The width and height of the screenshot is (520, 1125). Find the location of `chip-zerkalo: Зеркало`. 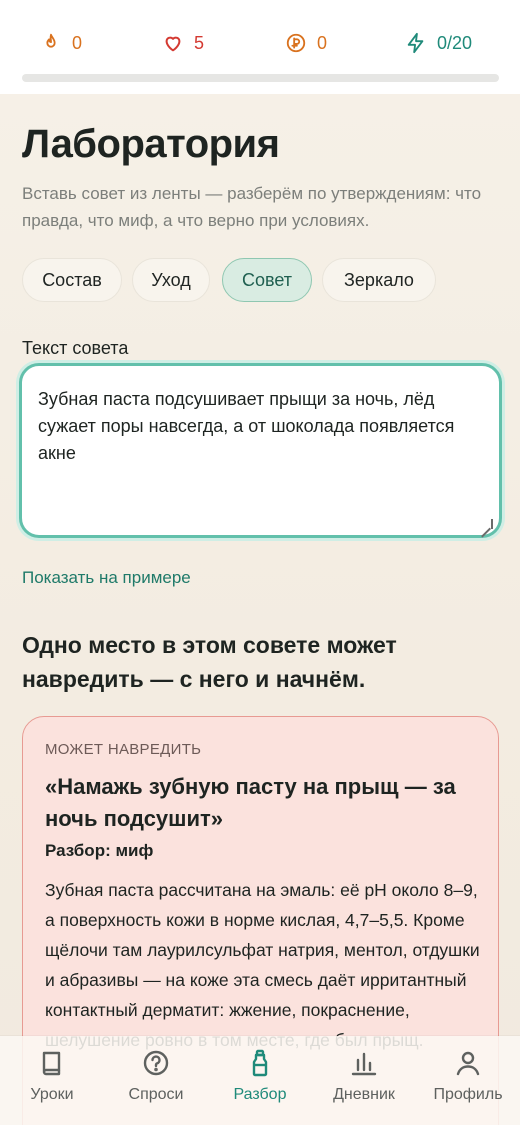

chip-zerkalo: Зеркало is located at coordinates (379, 280).